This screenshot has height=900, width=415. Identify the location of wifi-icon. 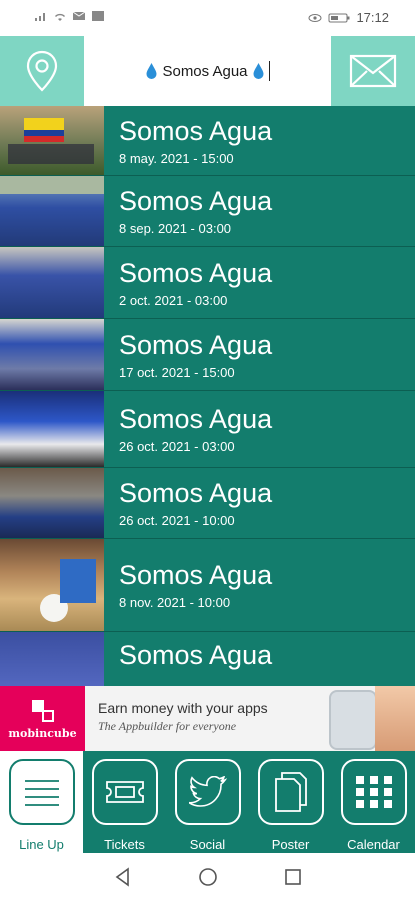
(60, 17).